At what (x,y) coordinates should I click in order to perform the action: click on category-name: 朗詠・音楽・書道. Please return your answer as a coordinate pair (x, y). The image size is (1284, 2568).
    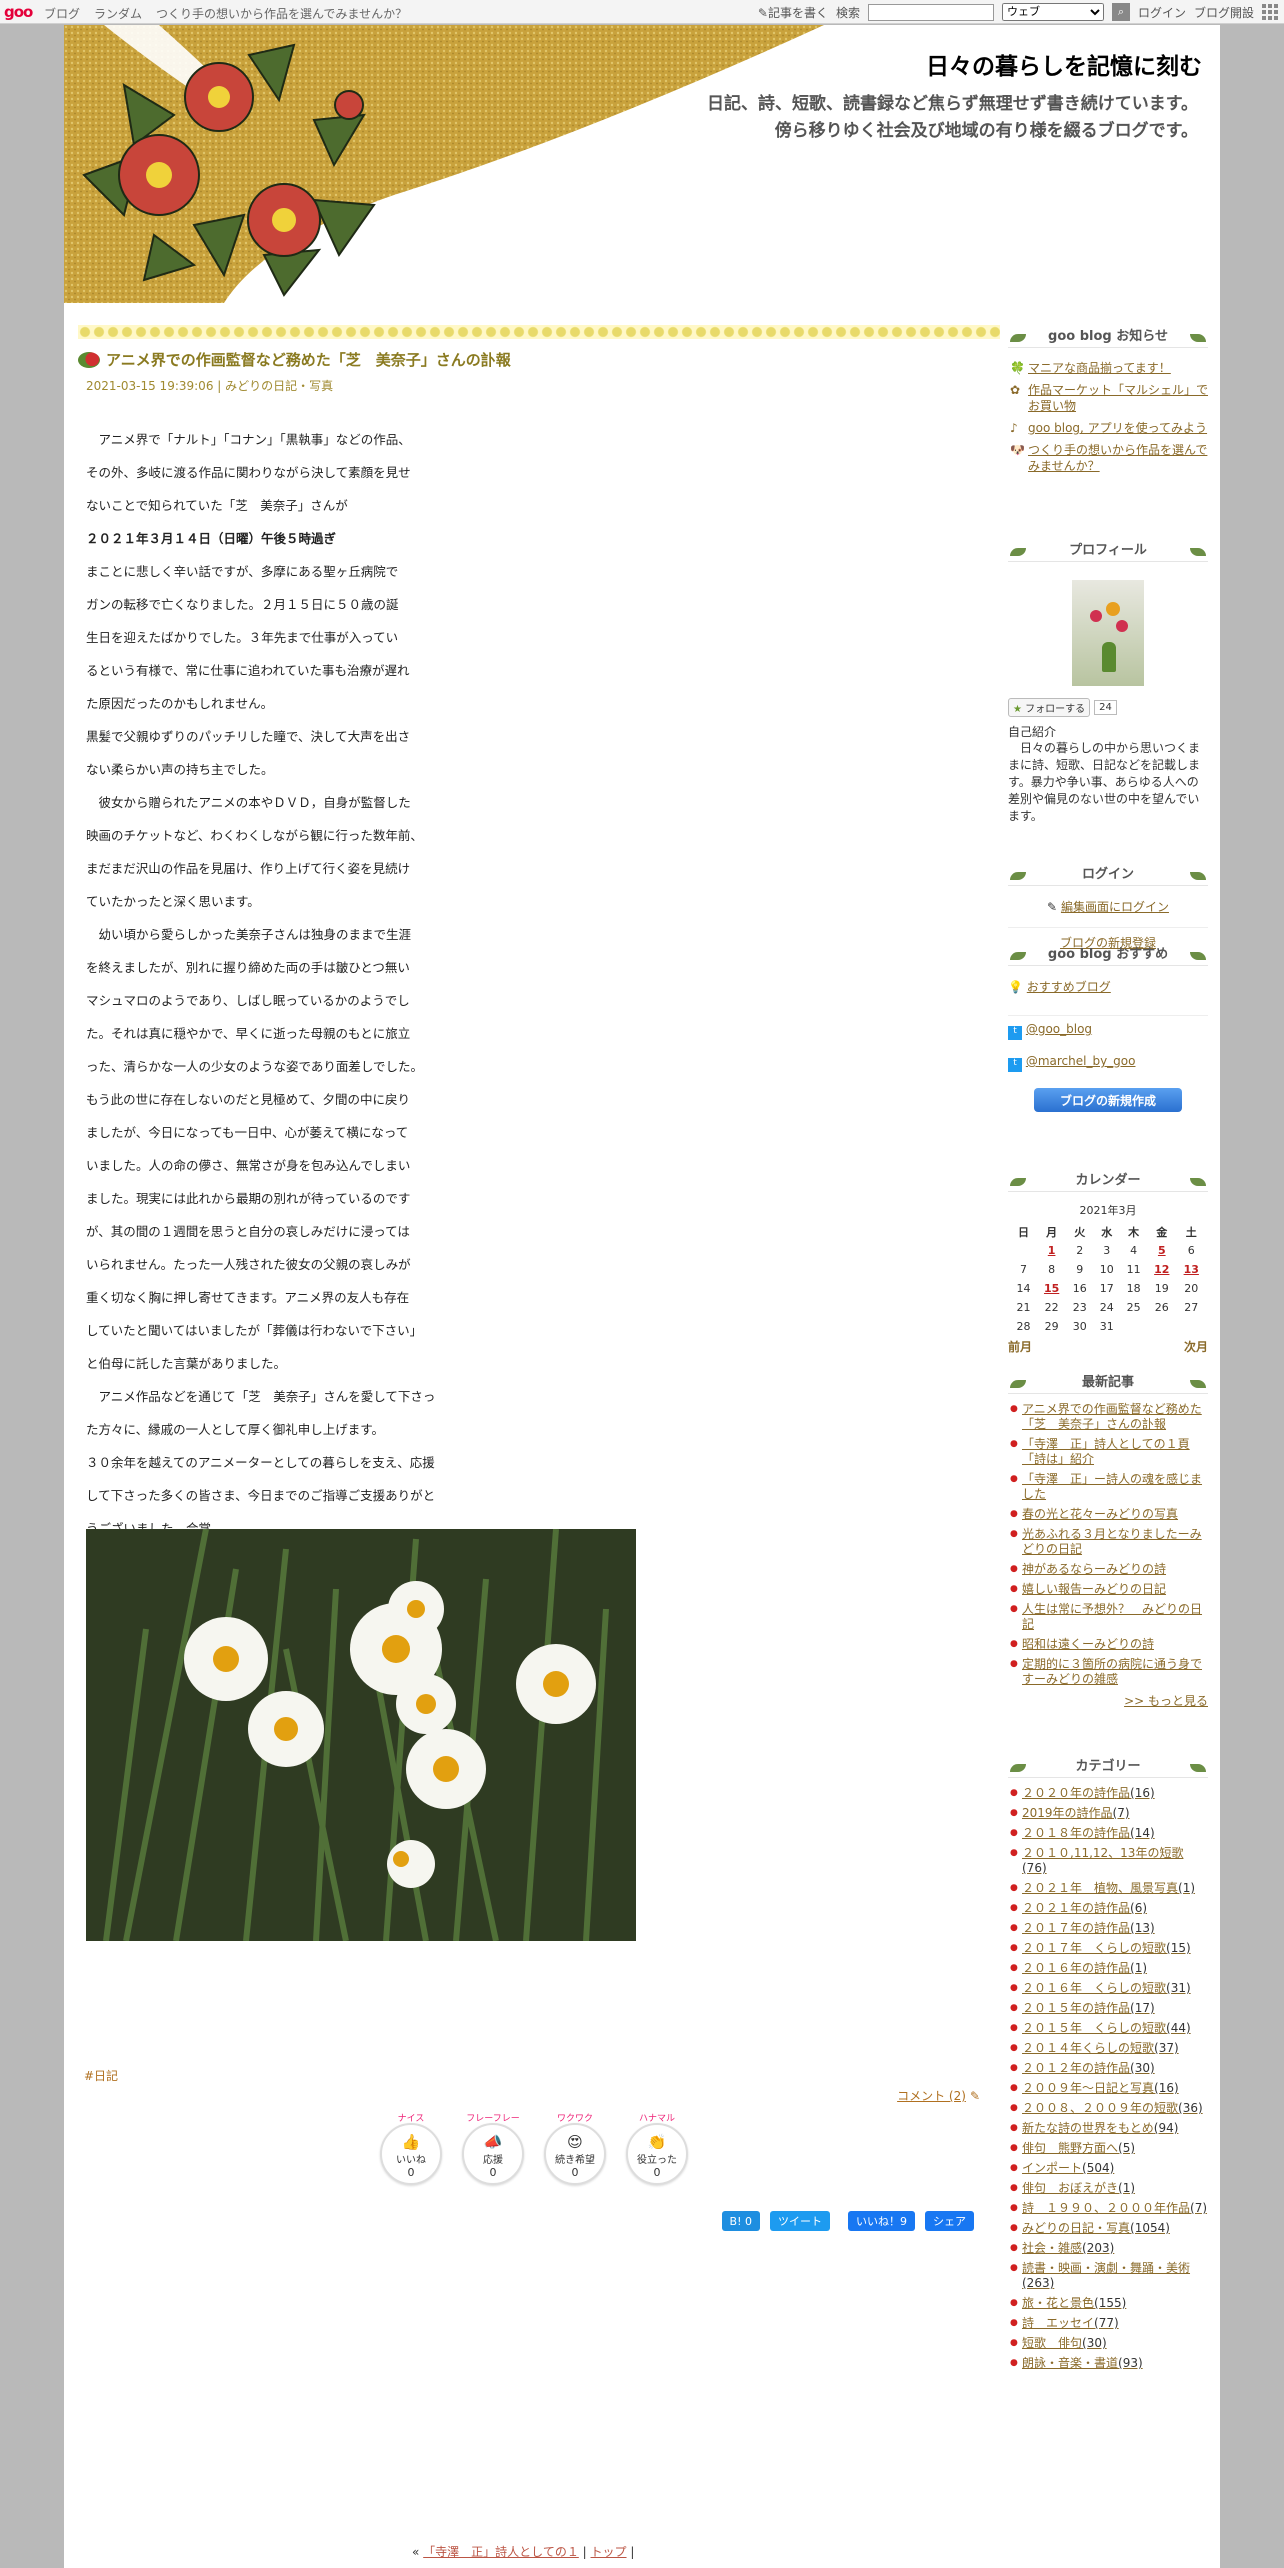
    Looking at the image, I should click on (1070, 2363).